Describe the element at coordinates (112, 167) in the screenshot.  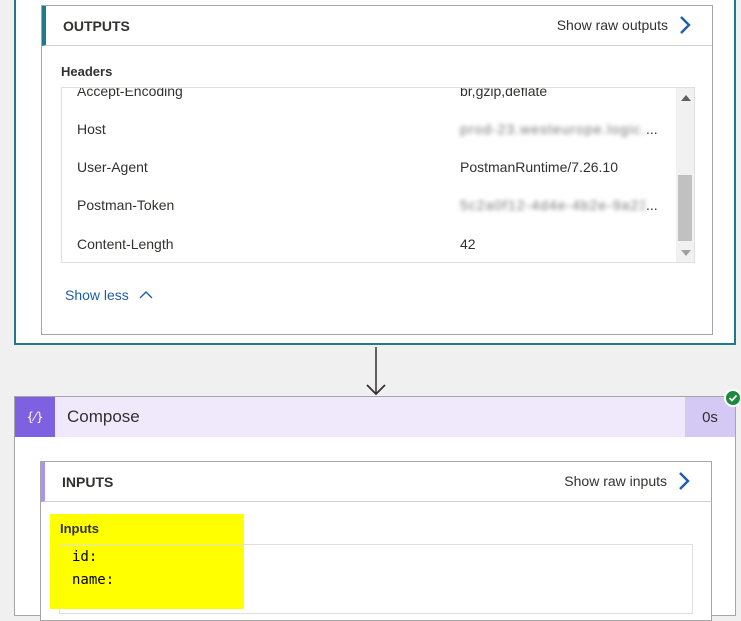
I see `header-key: User-Agent` at that location.